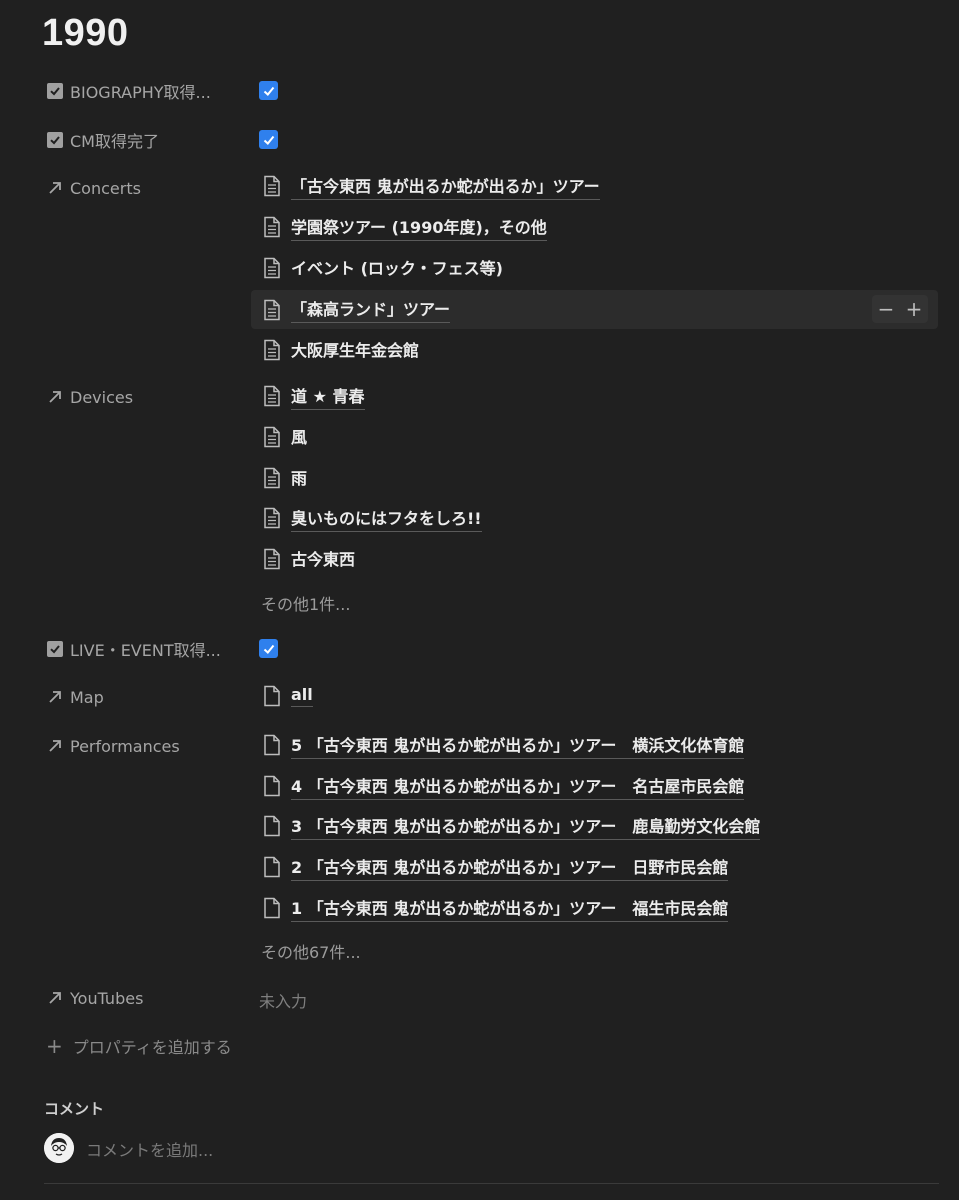  I want to click on device-item: 臭いものにはフタをしろ!!, so click(366, 518).